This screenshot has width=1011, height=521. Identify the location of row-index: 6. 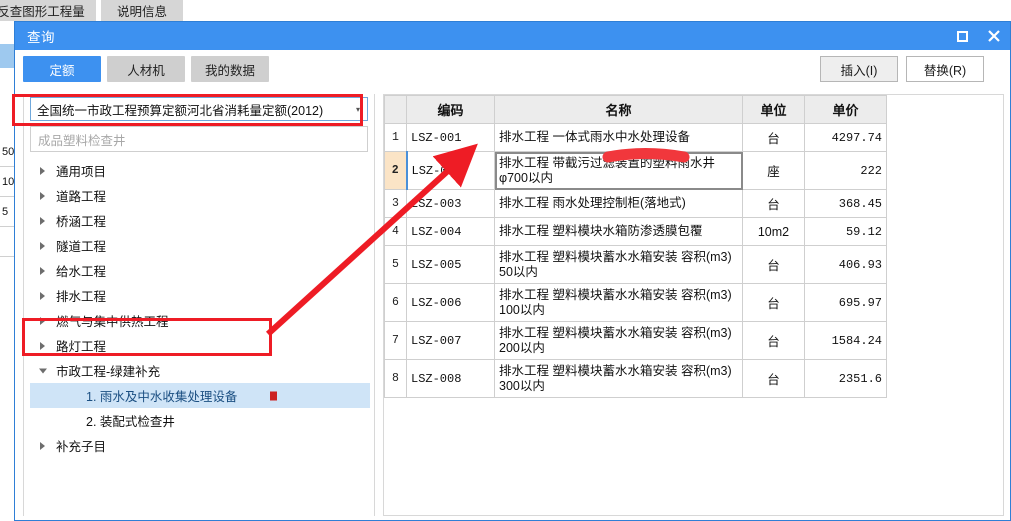
(395, 302).